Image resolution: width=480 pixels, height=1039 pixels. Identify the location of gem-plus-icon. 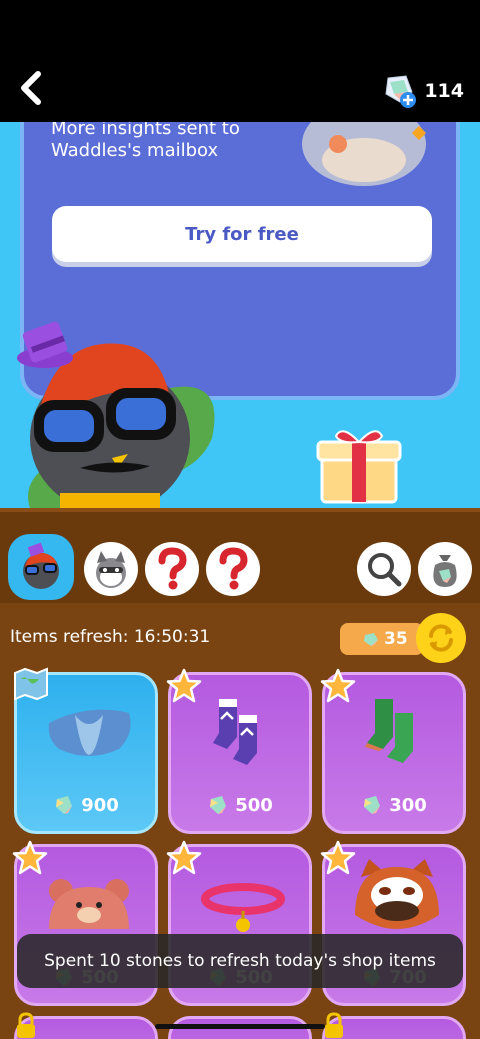
(401, 91).